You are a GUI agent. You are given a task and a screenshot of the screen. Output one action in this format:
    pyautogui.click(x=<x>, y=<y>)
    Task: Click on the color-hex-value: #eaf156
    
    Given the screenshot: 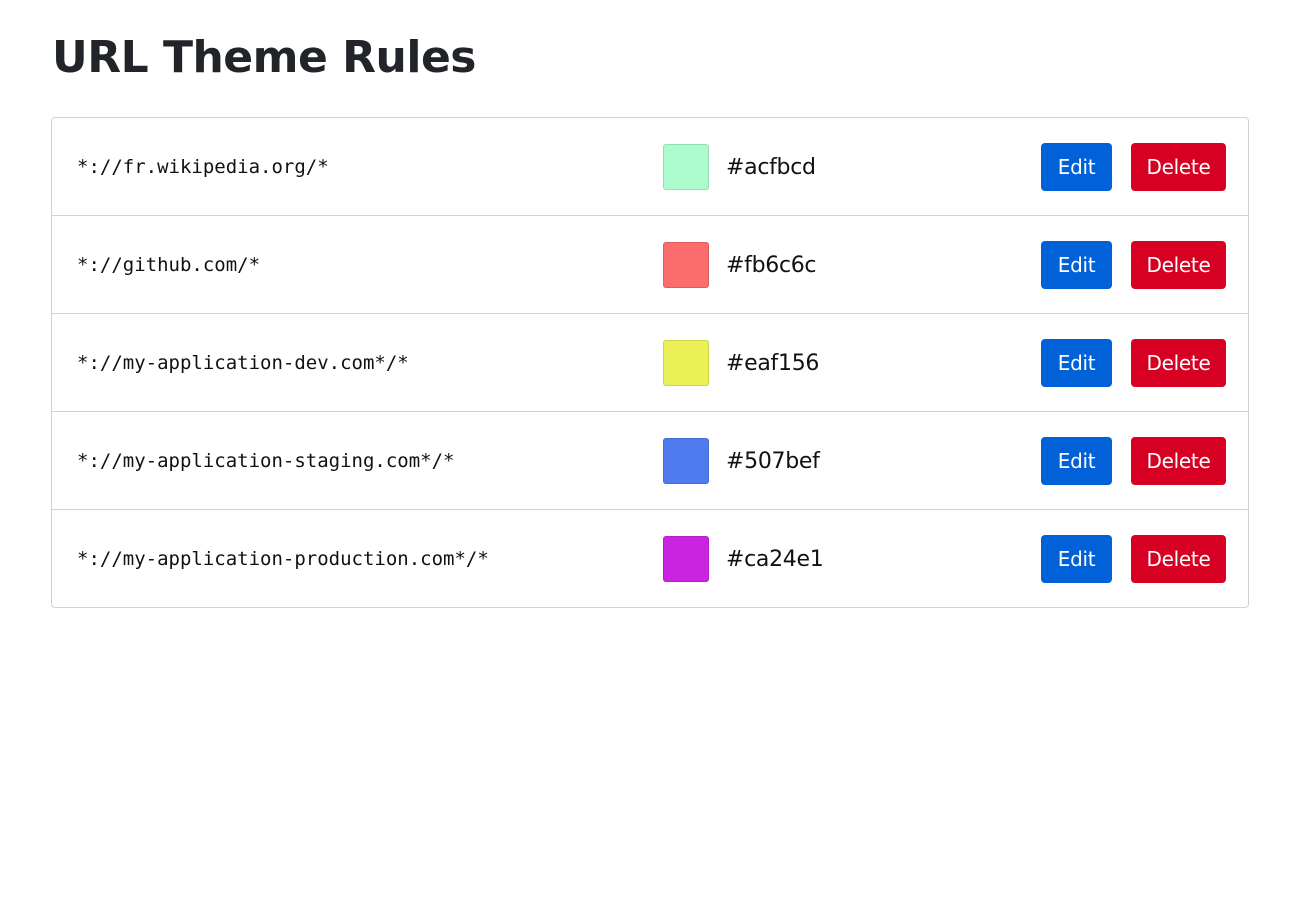 What is the action you would take?
    pyautogui.click(x=773, y=363)
    